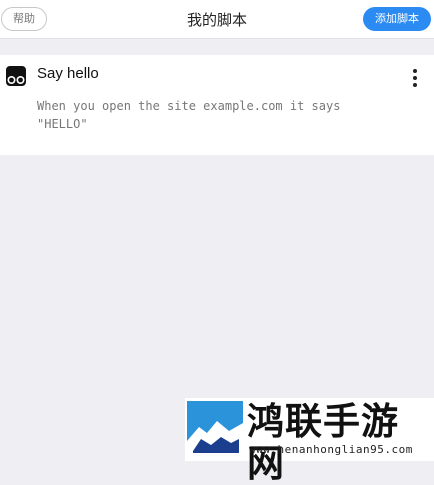 The image size is (434, 485). What do you see at coordinates (215, 429) in the screenshot?
I see `watermark-logo` at bounding box center [215, 429].